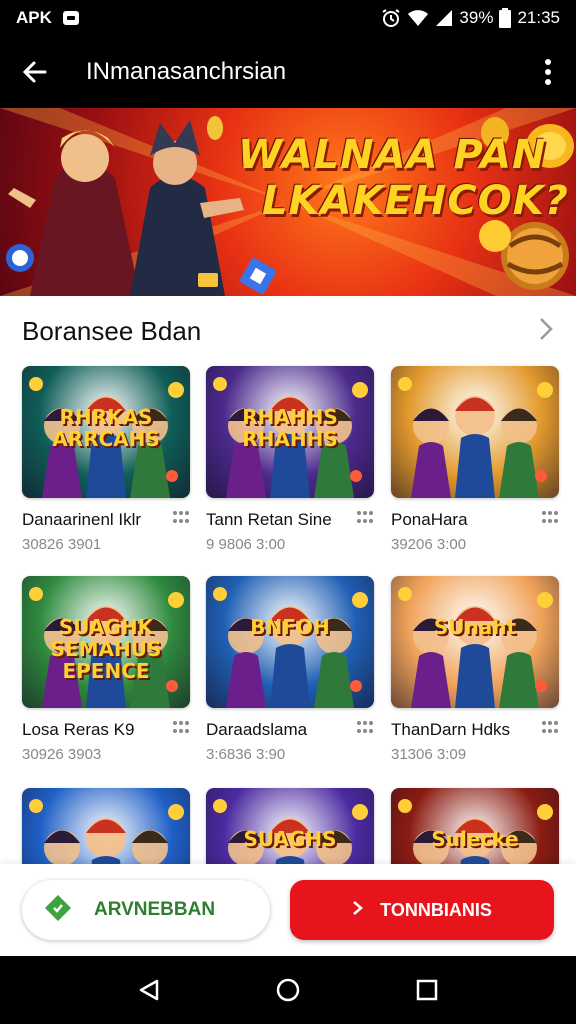 The image size is (576, 1024). I want to click on app-bar: INmanasanchrsian, so click(288, 72).